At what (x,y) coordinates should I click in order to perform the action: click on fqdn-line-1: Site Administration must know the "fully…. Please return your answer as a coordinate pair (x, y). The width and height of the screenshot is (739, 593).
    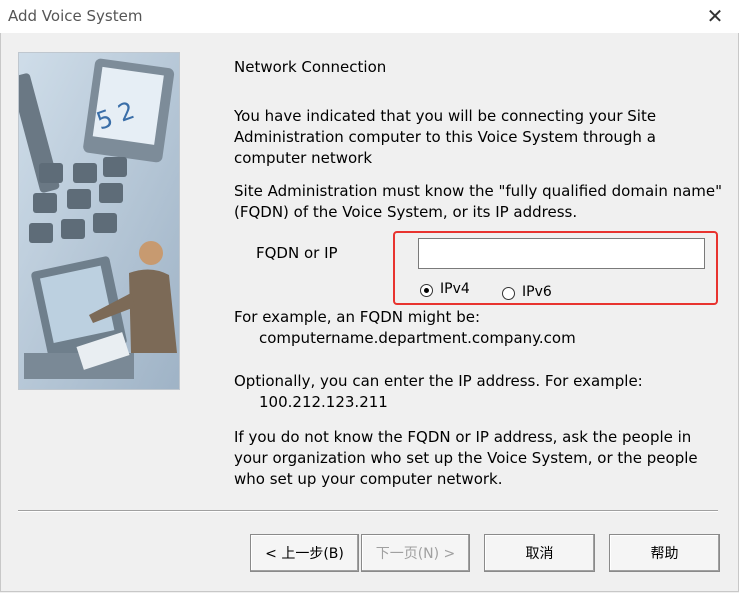
    Looking at the image, I should click on (478, 191).